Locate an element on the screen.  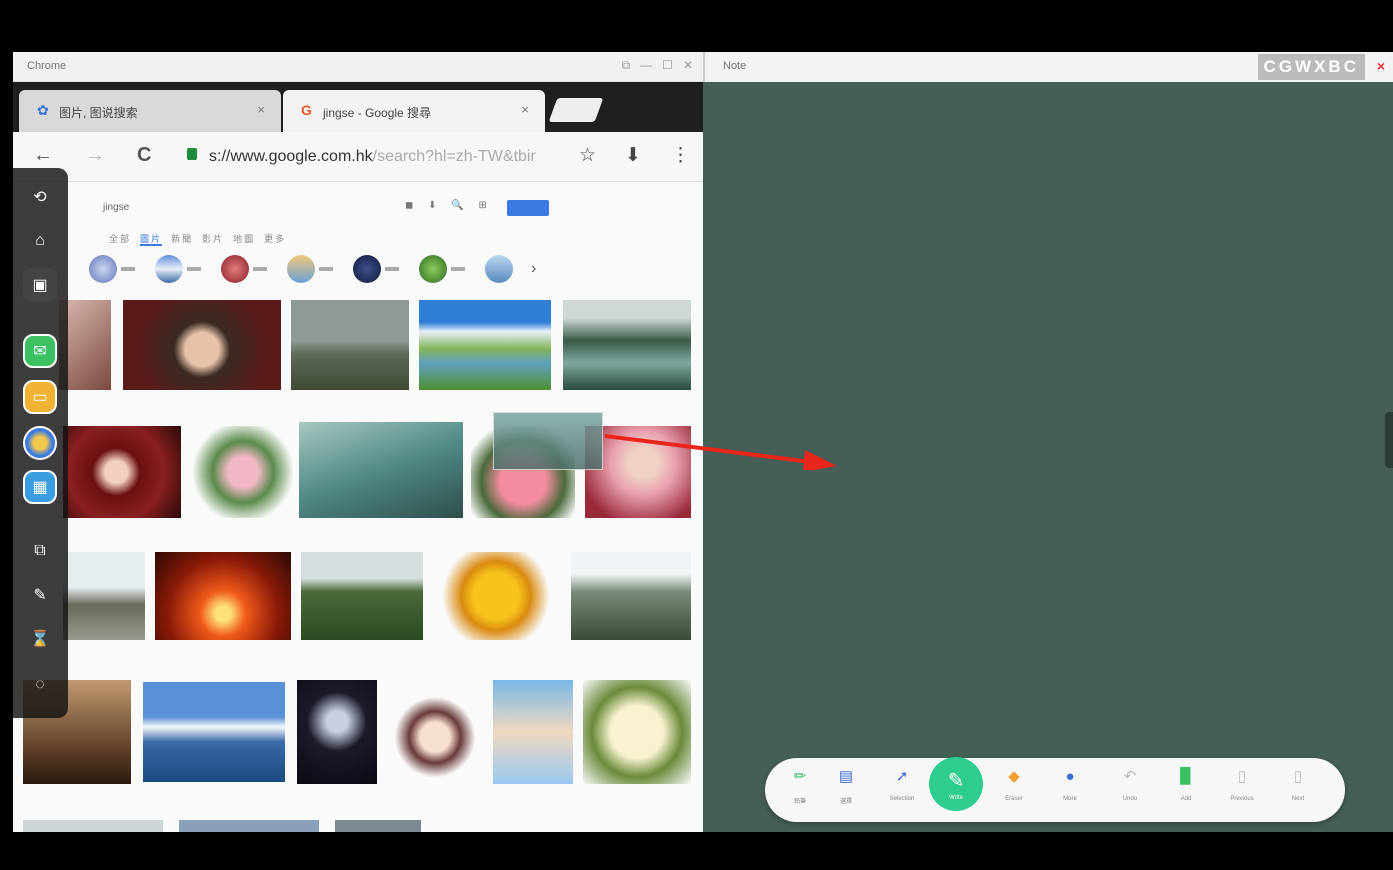
selection-tool: ➚ Selection is located at coordinates (902, 784).